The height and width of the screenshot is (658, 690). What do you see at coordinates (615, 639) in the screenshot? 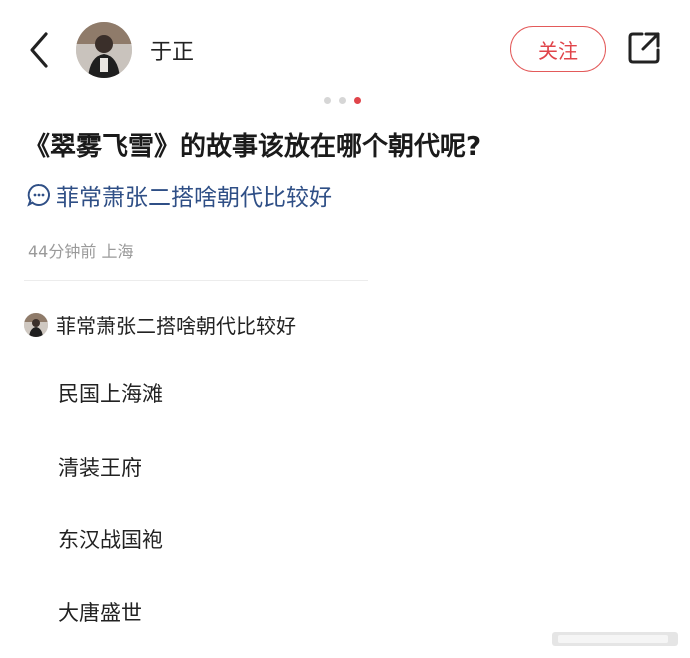
I see `watermark-icon` at bounding box center [615, 639].